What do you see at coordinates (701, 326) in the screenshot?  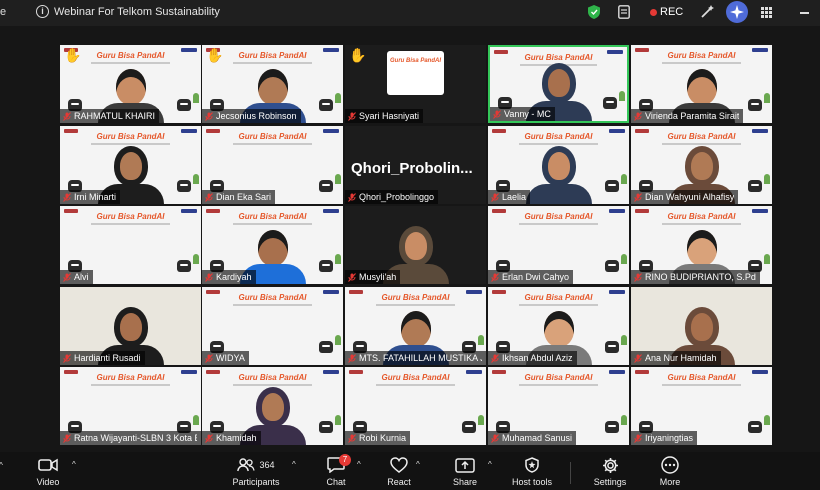 I see `participant-tile: Ana Nur Hamidah` at bounding box center [701, 326].